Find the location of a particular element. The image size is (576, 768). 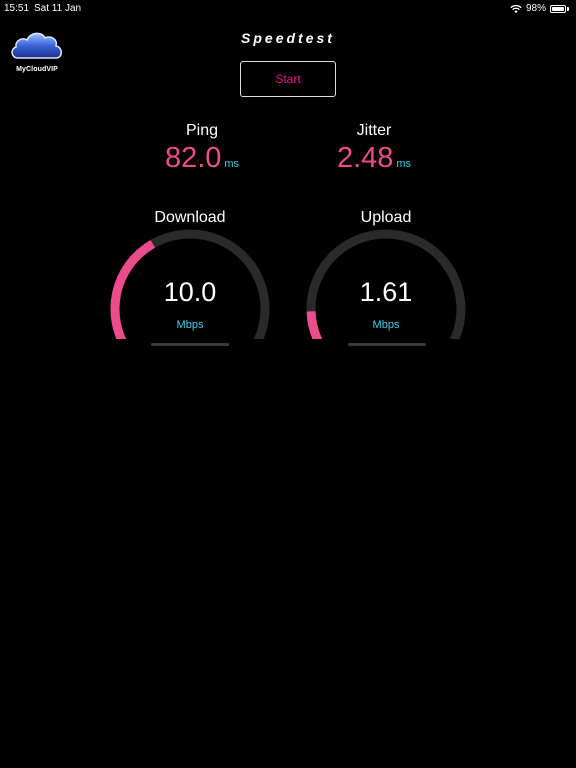

battery-icon is located at coordinates (560, 9).